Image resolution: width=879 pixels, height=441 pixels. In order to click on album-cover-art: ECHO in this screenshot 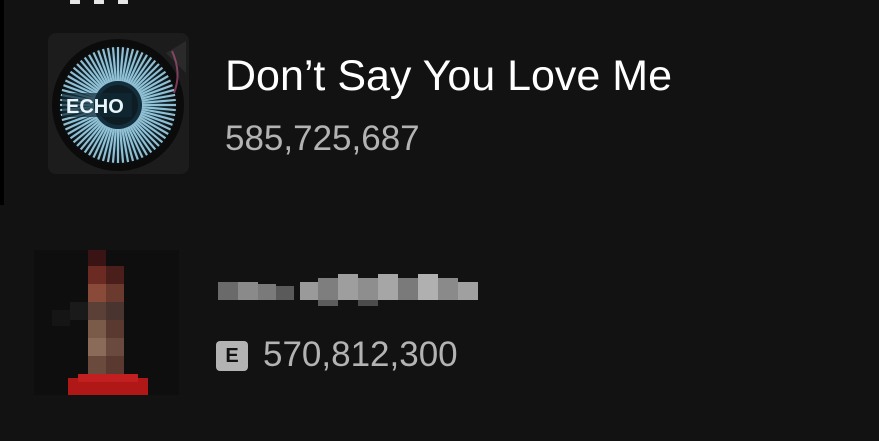, I will do `click(118, 103)`.